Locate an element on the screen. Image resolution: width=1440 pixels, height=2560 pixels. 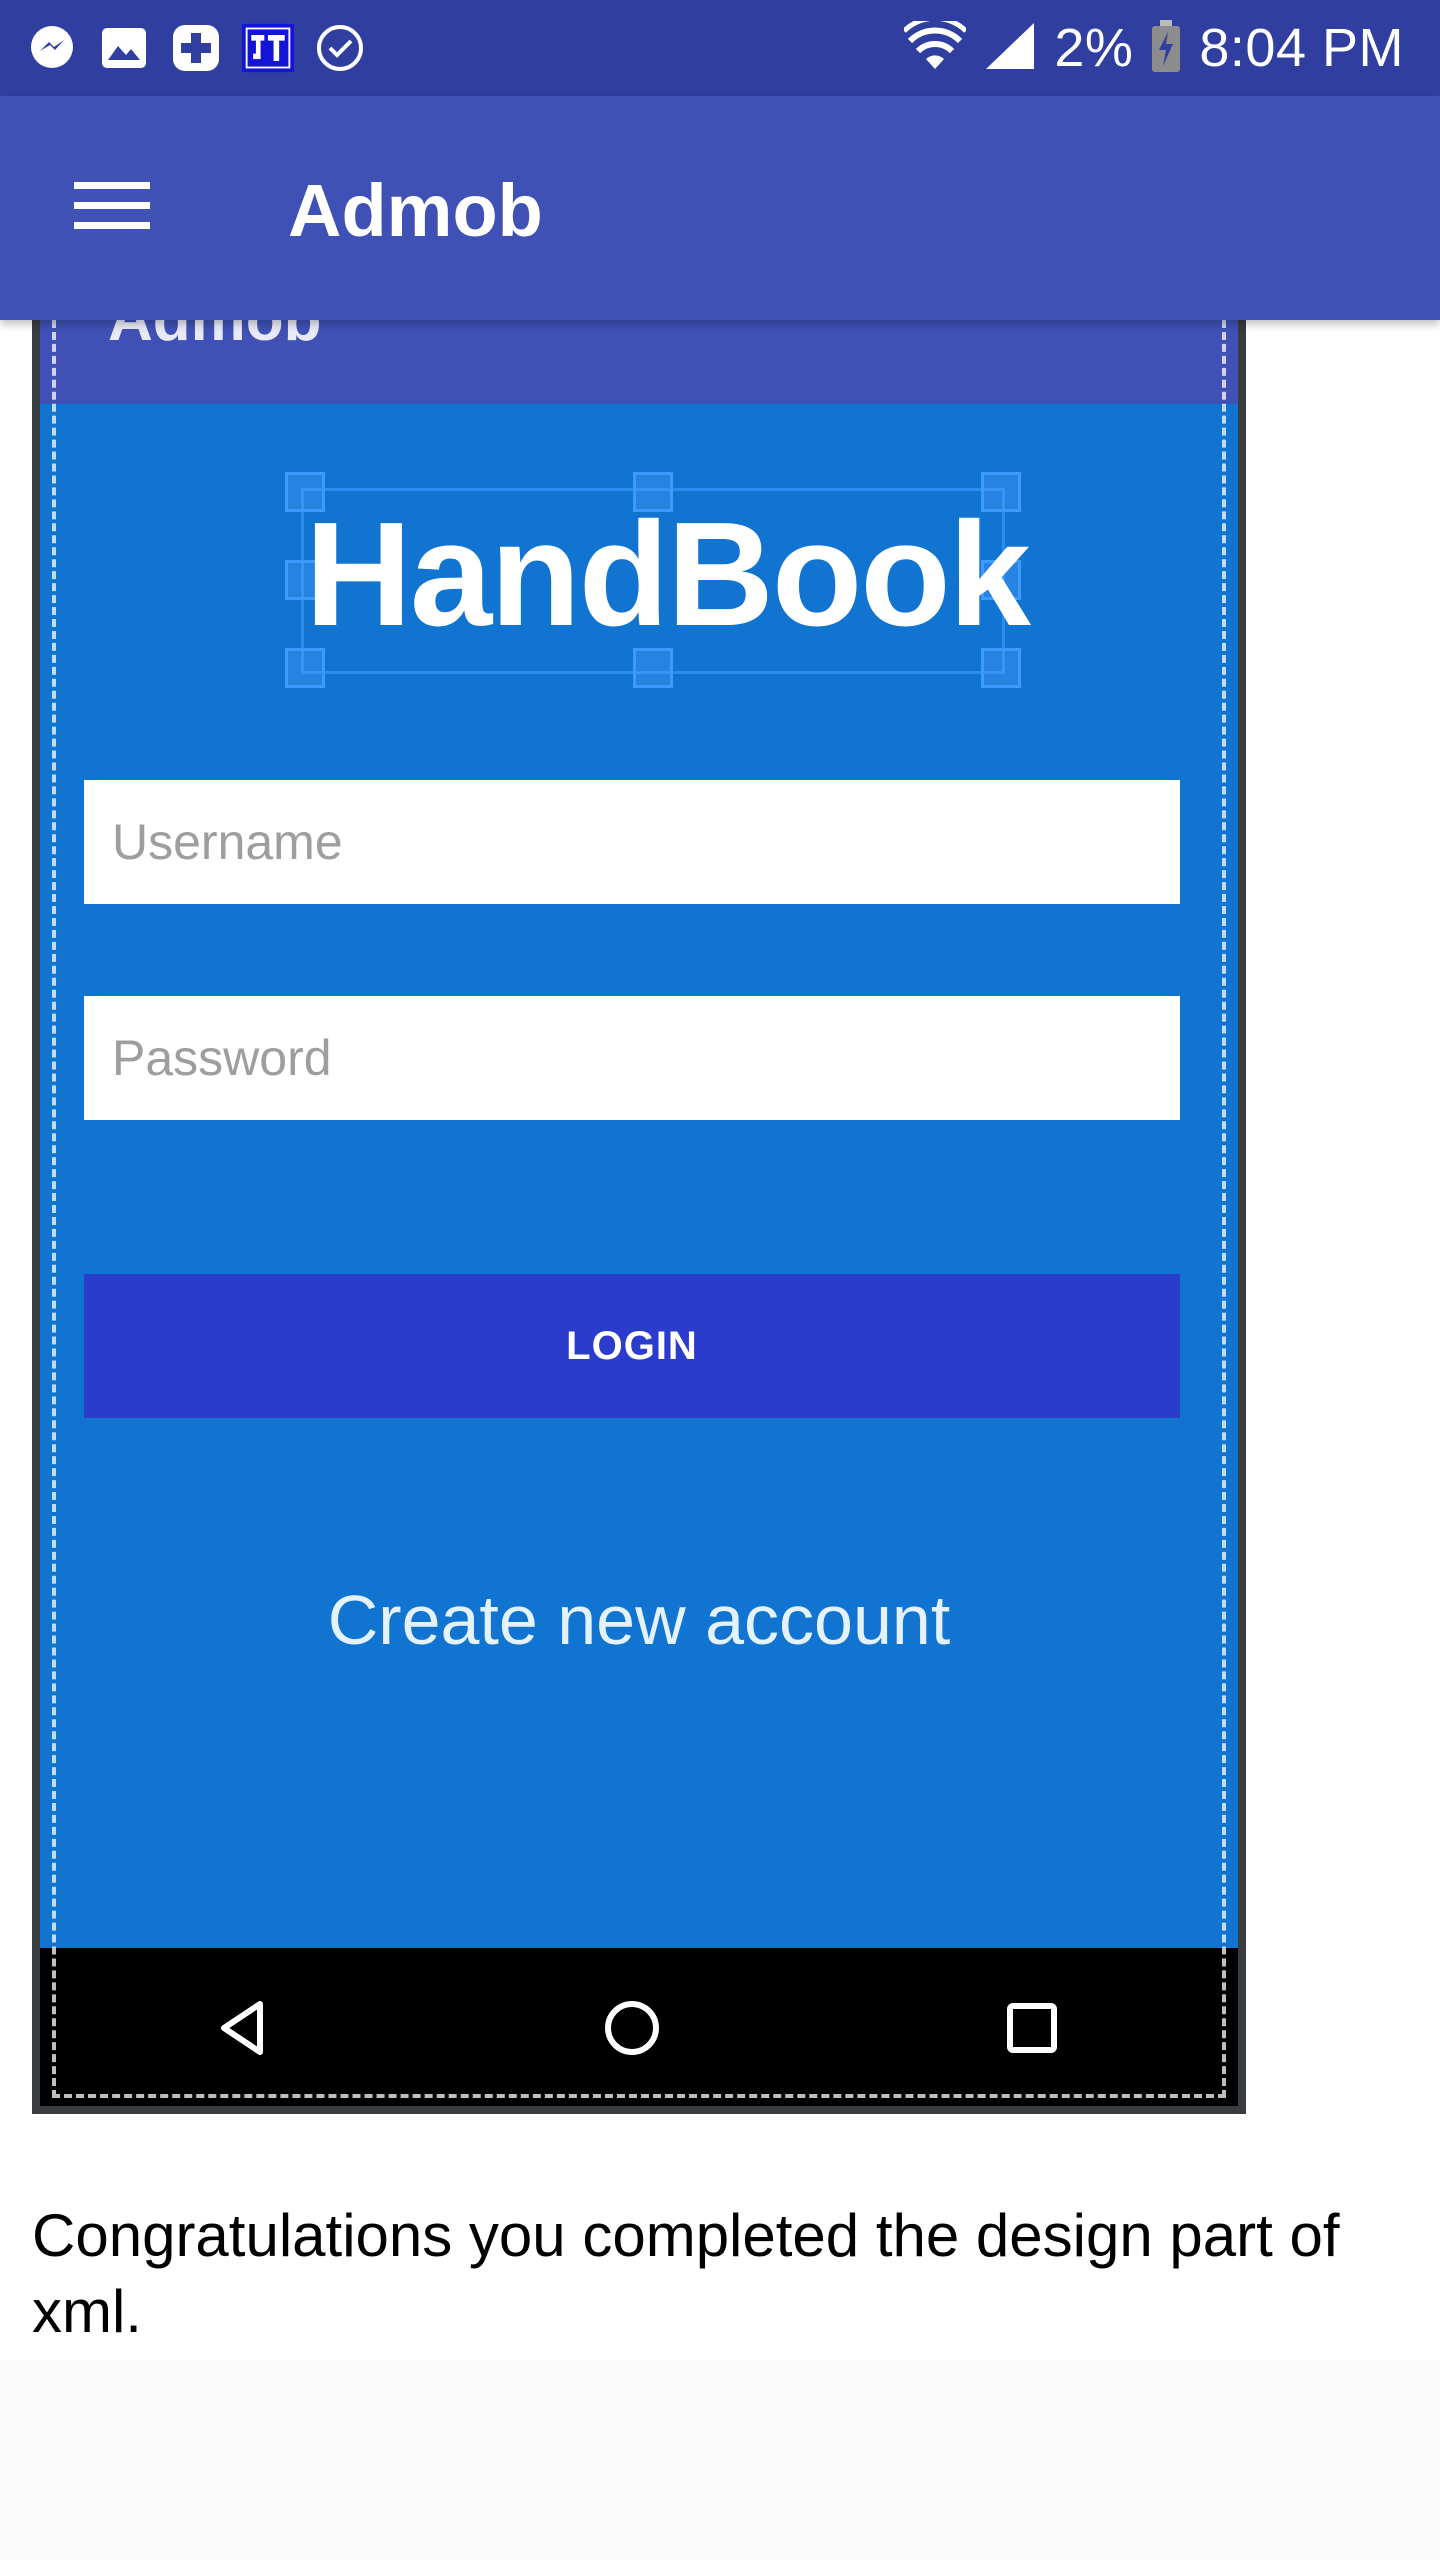
medical-cross-icon is located at coordinates (196, 48).